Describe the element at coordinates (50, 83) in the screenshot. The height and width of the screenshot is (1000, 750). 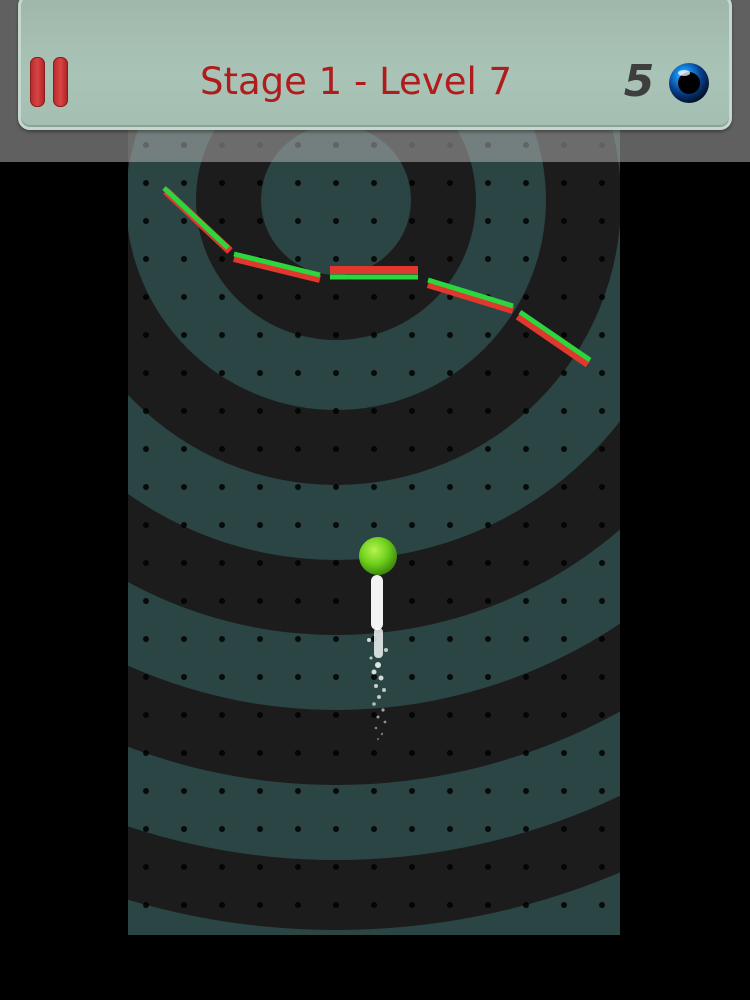
I see `pause-button` at that location.